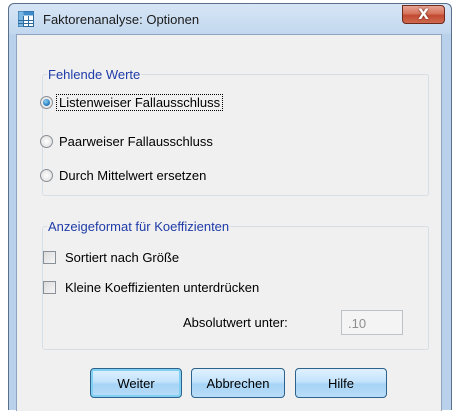 The width and height of the screenshot is (454, 411). I want to click on checkbox-sort-by-size: Sortiert nach Größe, so click(111, 257).